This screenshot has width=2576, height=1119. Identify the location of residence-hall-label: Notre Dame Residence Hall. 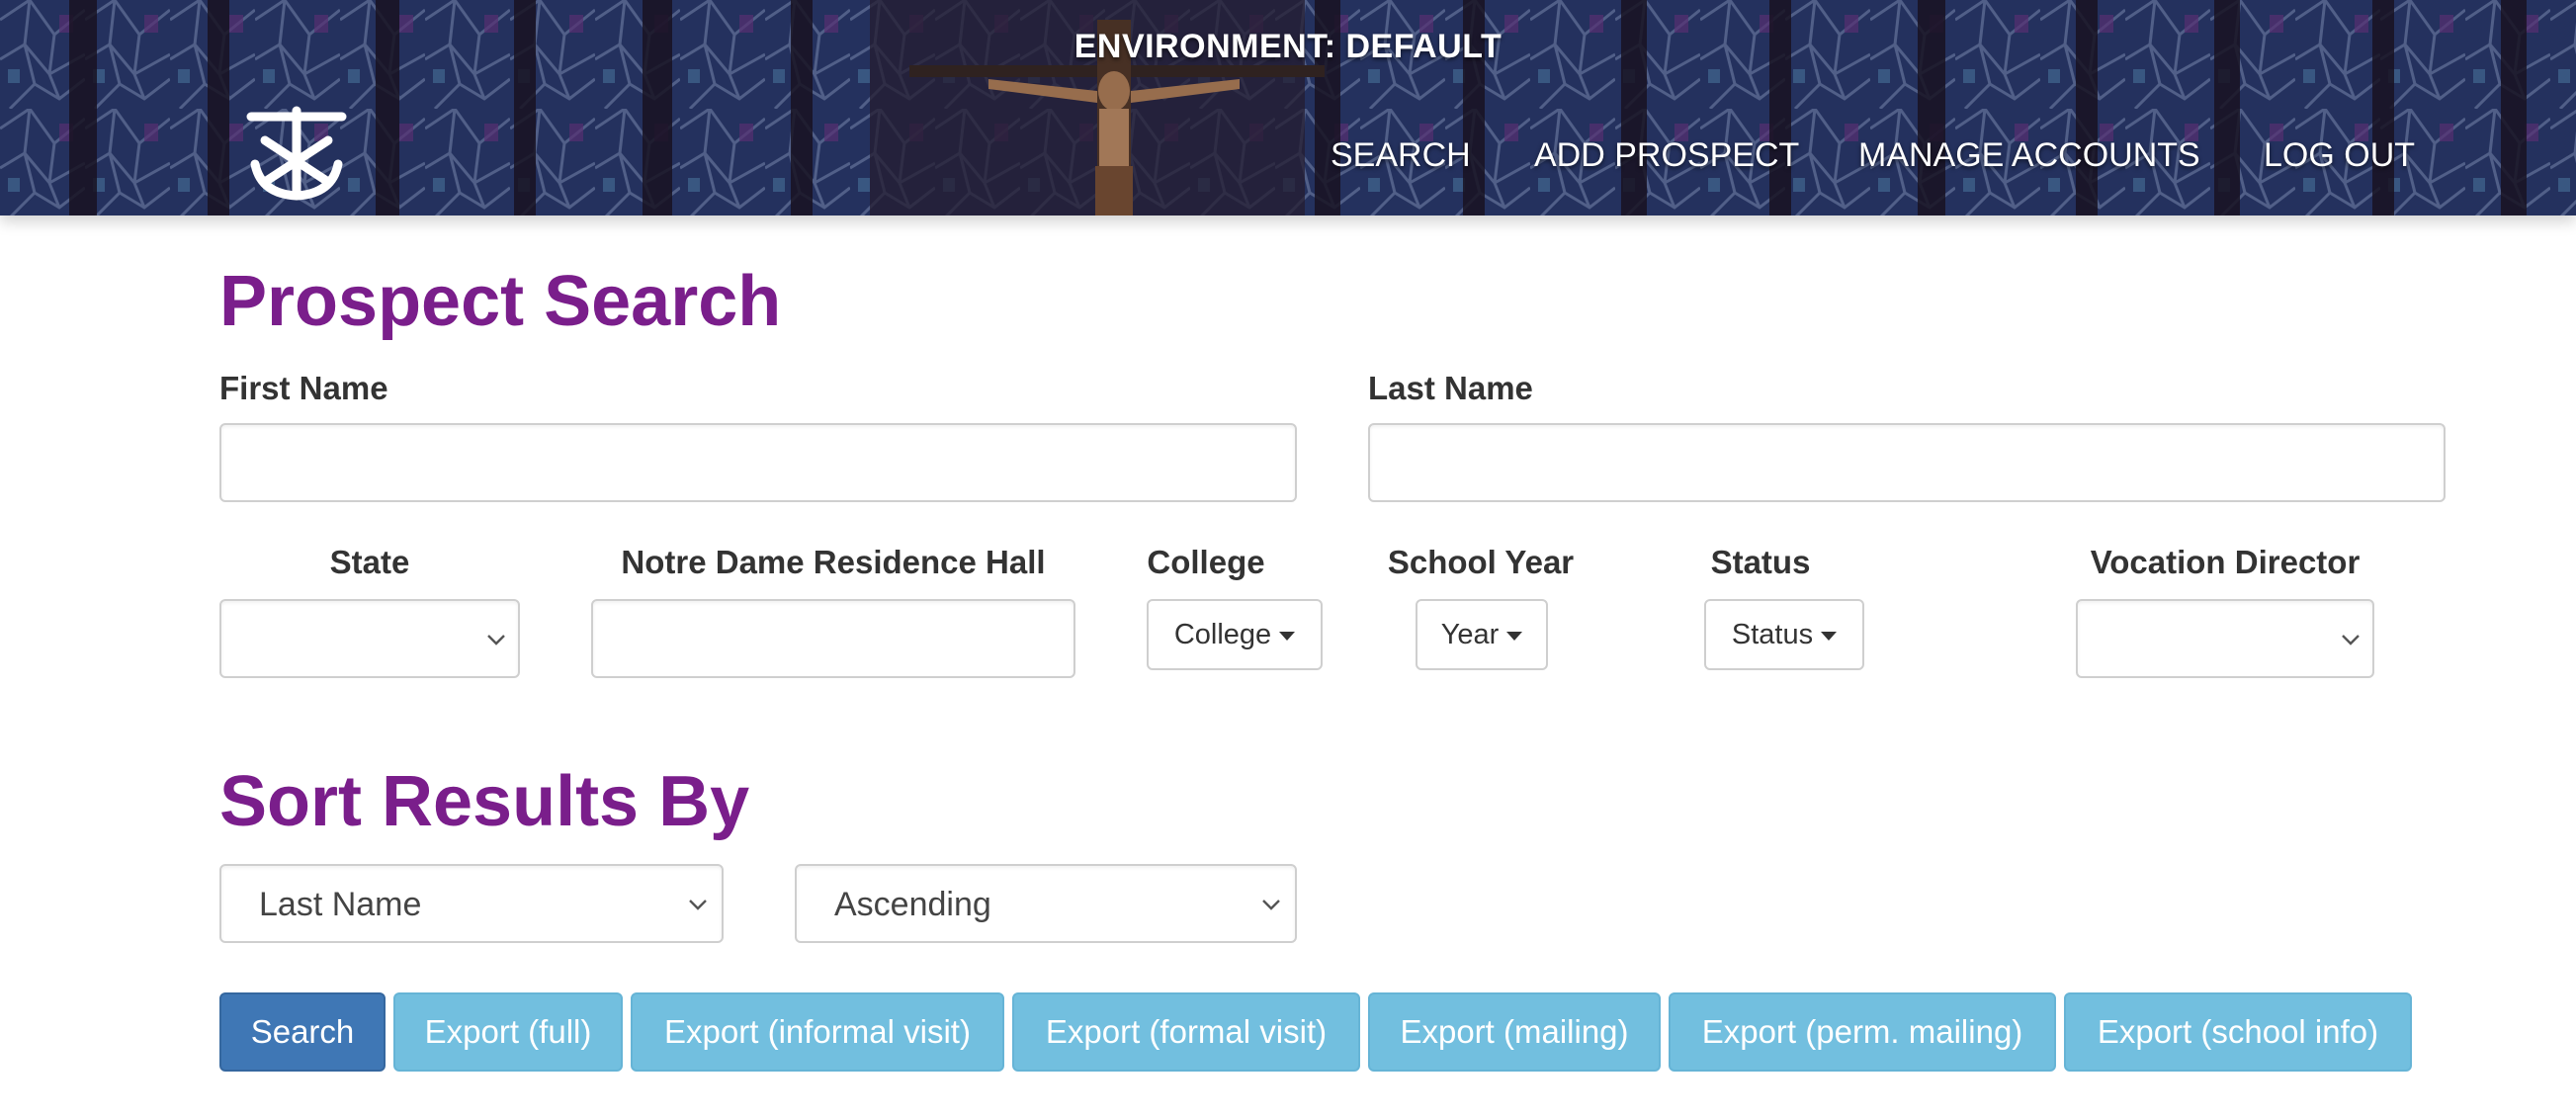
(833, 562).